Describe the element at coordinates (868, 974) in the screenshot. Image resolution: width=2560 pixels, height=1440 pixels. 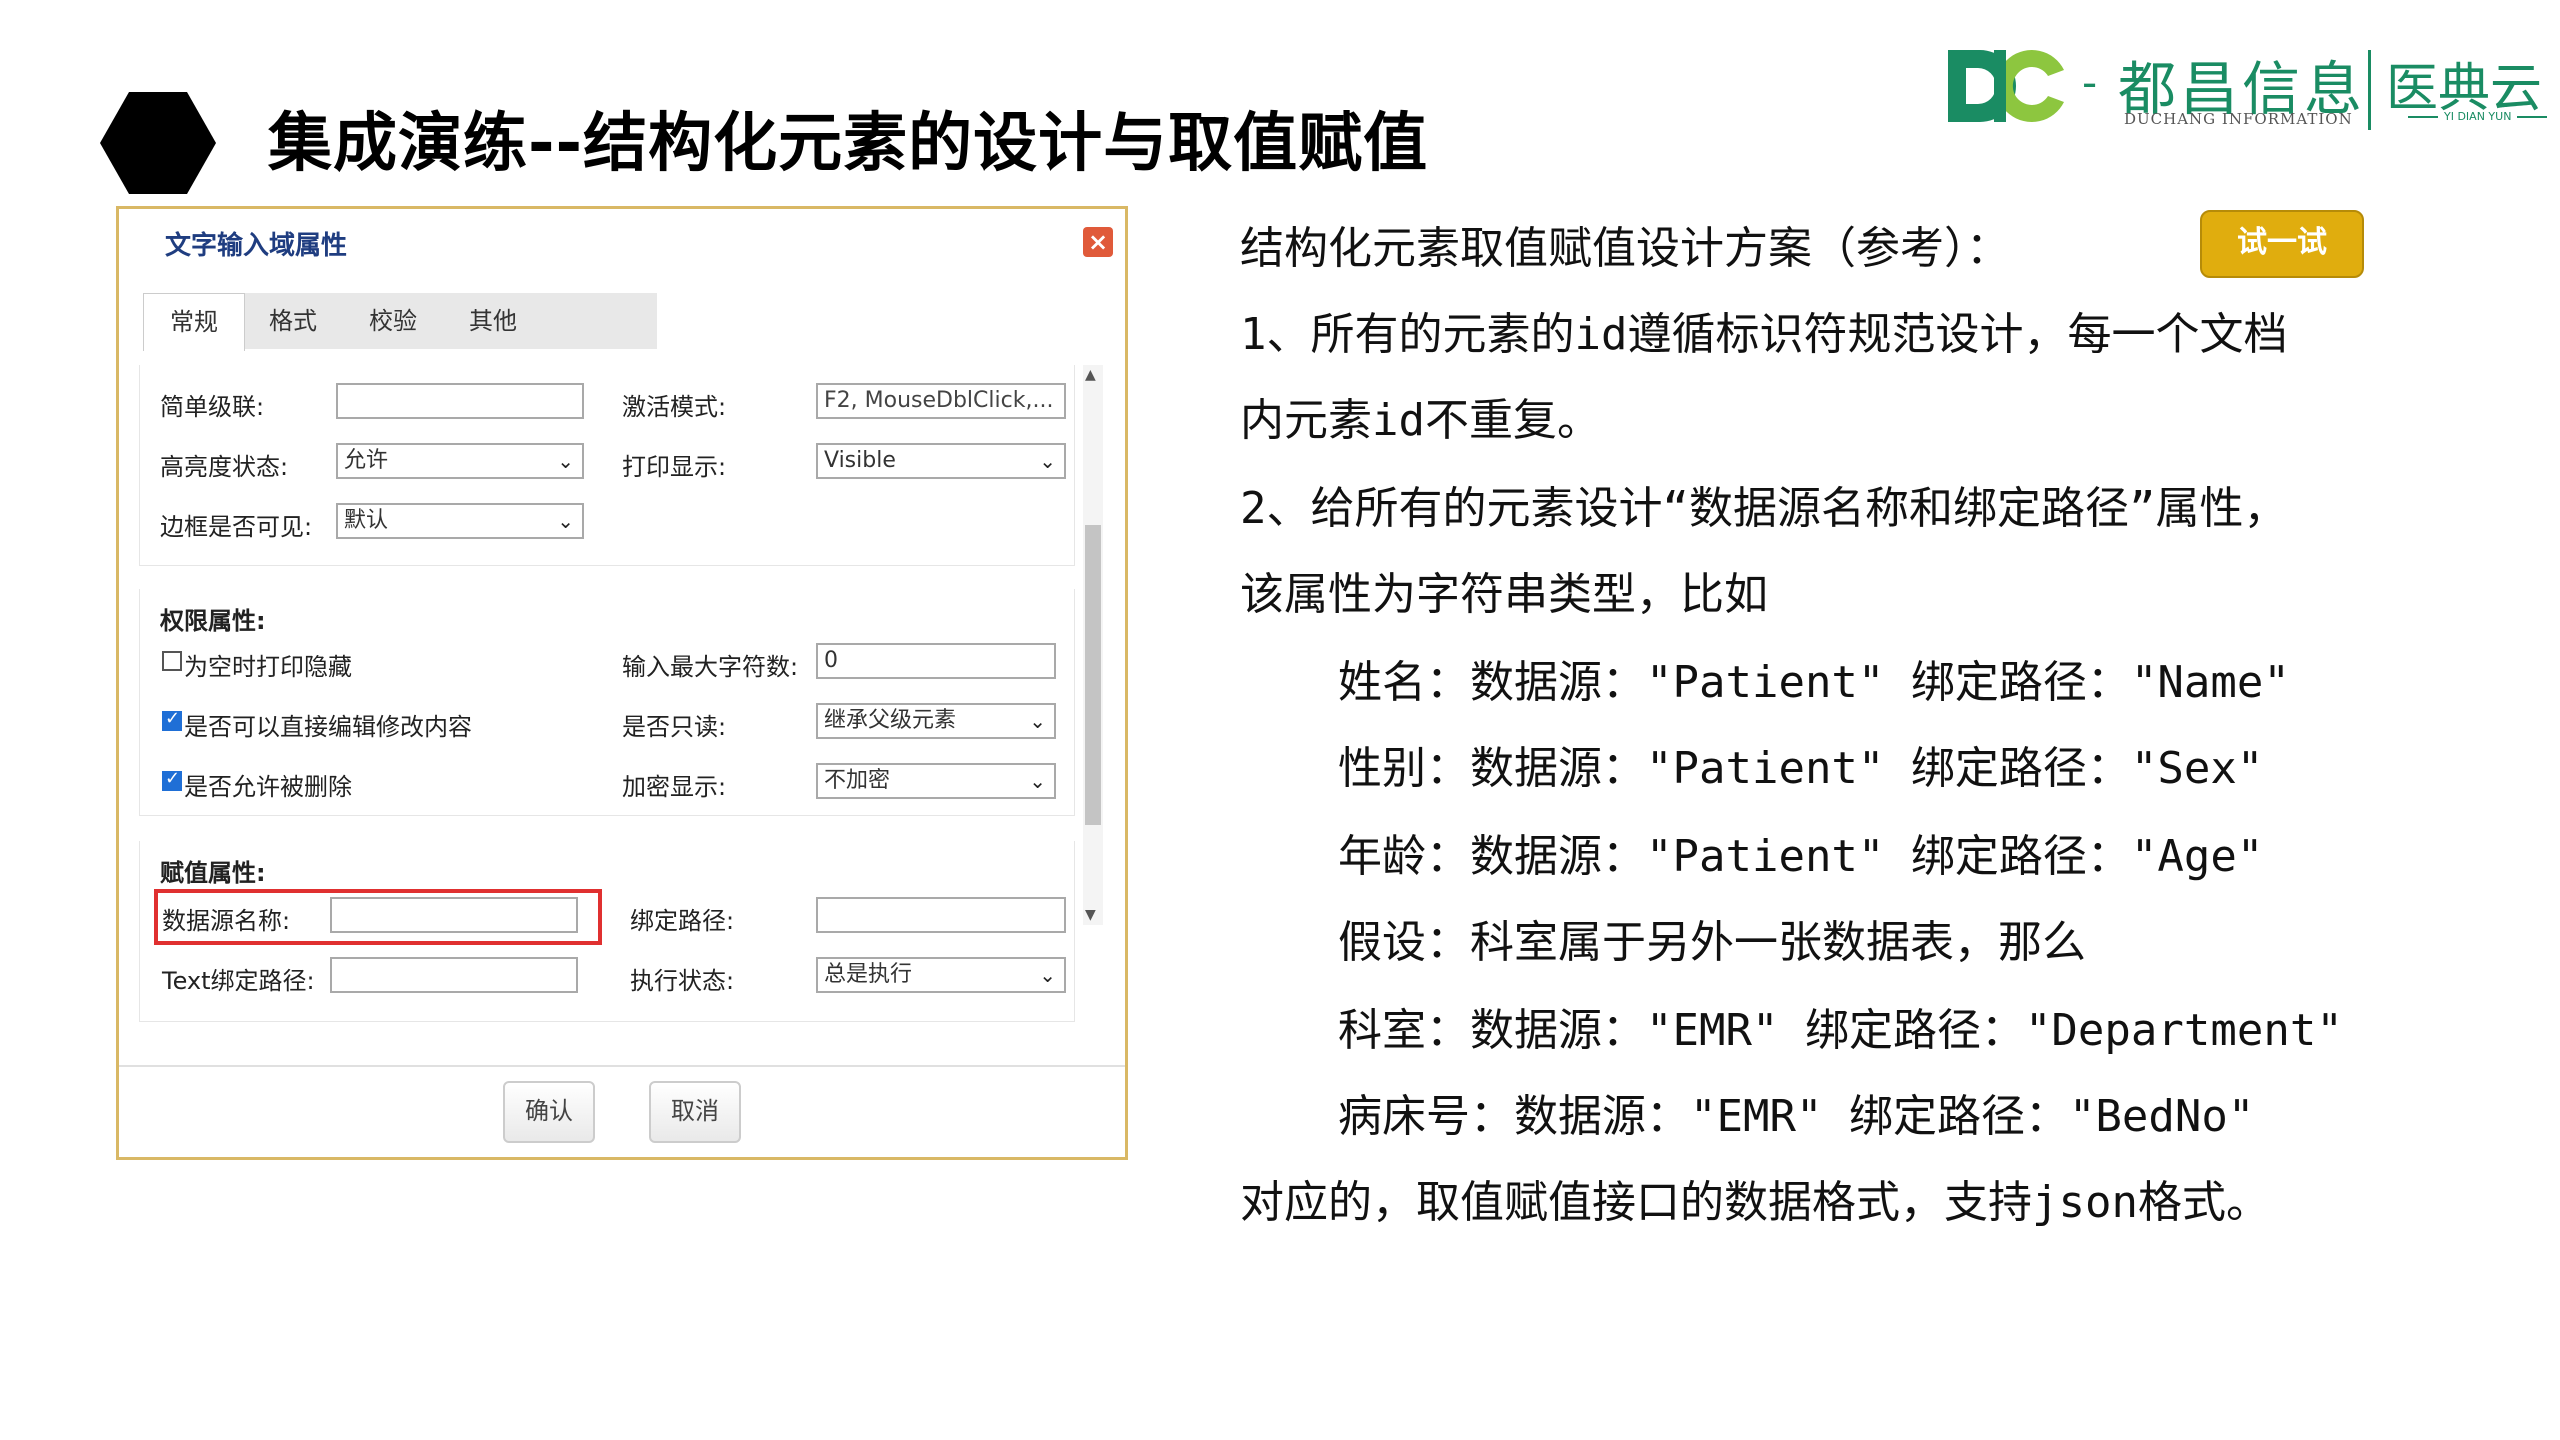
I see `exec-state-value: 总是执行` at that location.